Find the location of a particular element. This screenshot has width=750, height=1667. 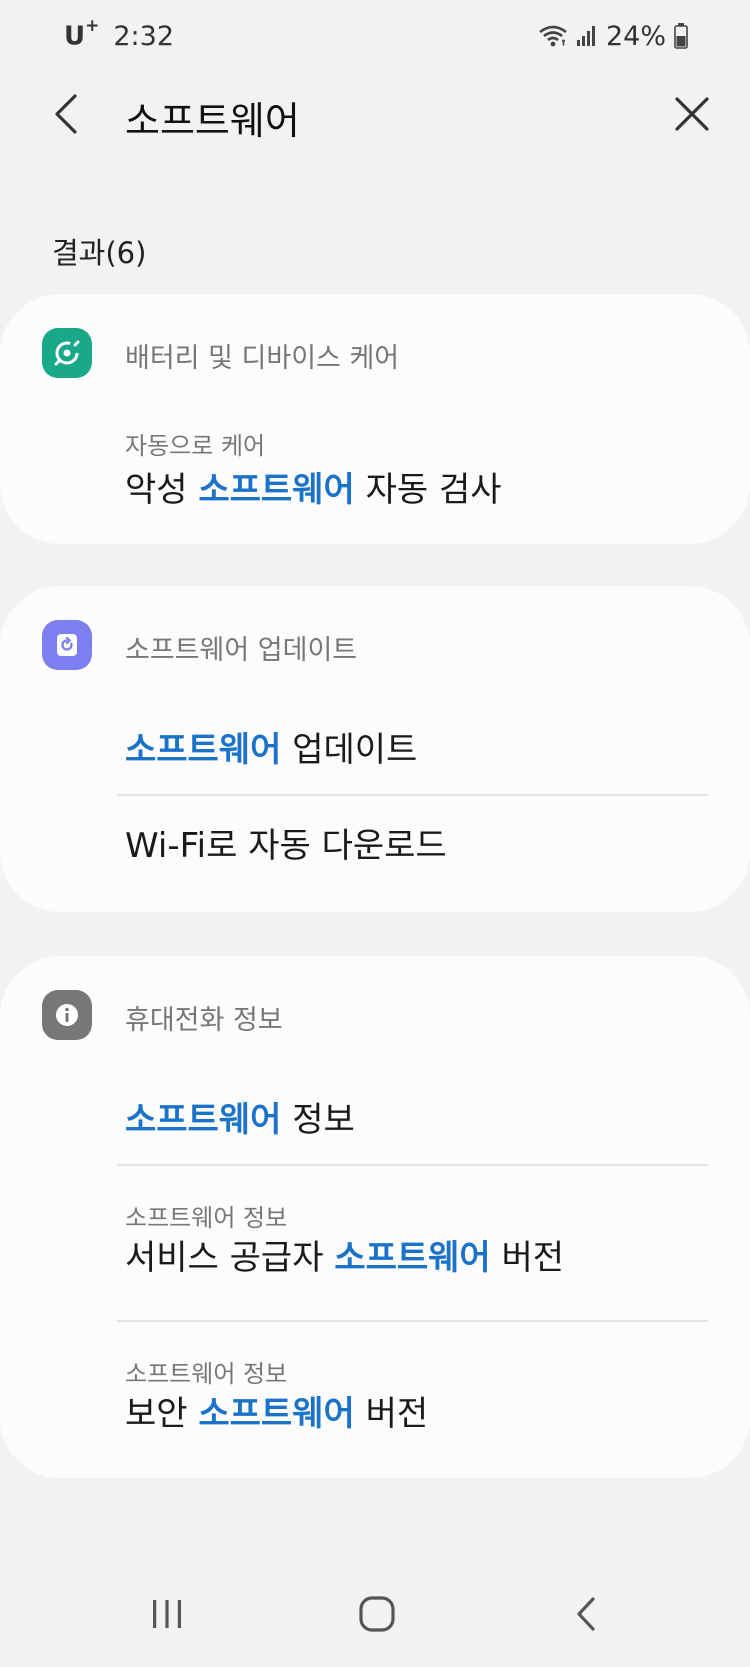

item-title: 서비스 공급자 소프트웨어 버전 is located at coordinates (344, 1254).